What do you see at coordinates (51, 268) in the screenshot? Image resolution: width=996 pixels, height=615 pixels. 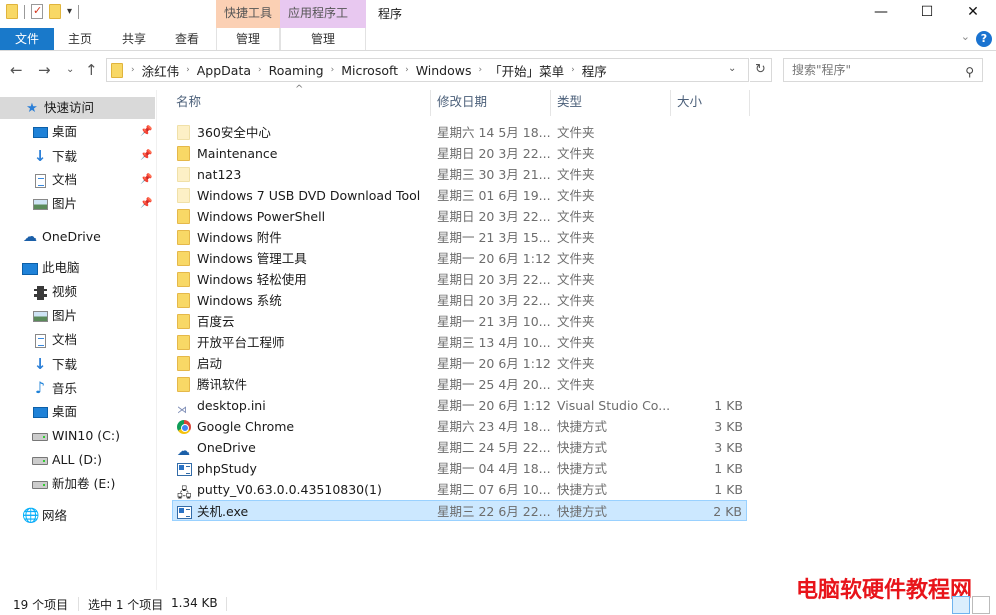 I see `sidebar-item-this-pc: 此电脑` at bounding box center [51, 268].